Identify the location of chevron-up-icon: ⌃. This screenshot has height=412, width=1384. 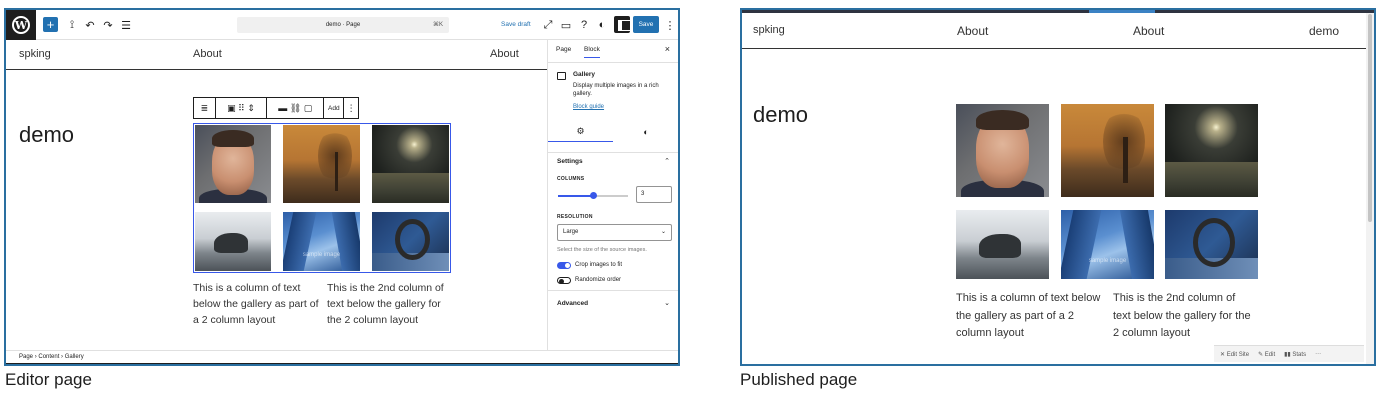
(667, 161).